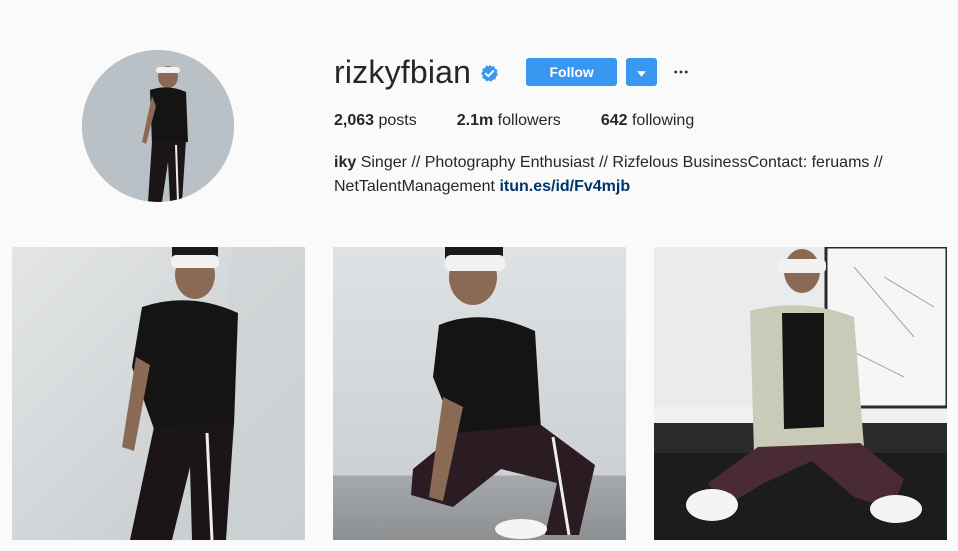 The width and height of the screenshot is (958, 551). Describe the element at coordinates (512, 72) in the screenshot. I see `profile-header: rizkyfbian Follow` at that location.